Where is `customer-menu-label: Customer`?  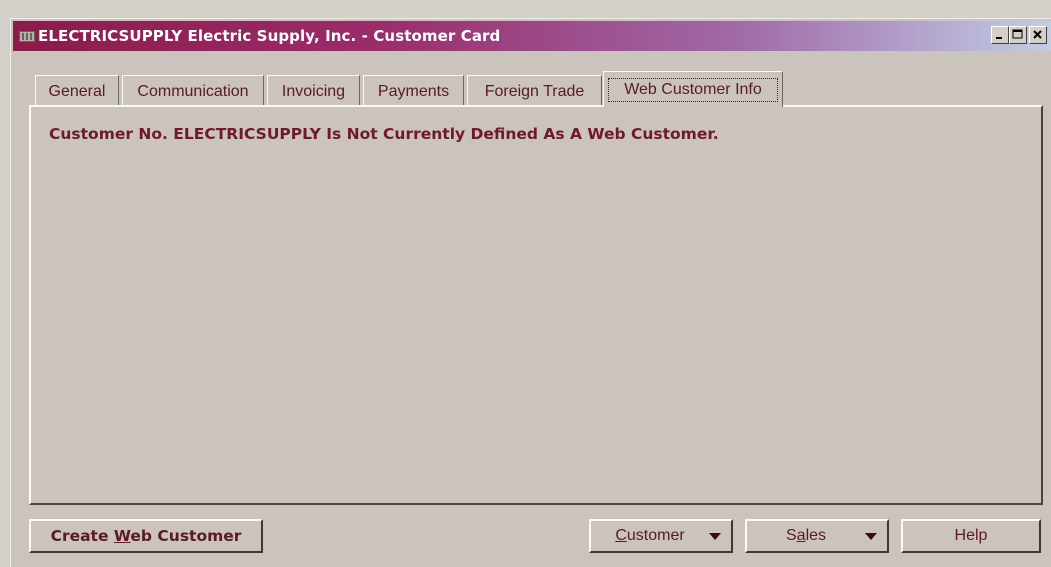 customer-menu-label: Customer is located at coordinates (650, 536).